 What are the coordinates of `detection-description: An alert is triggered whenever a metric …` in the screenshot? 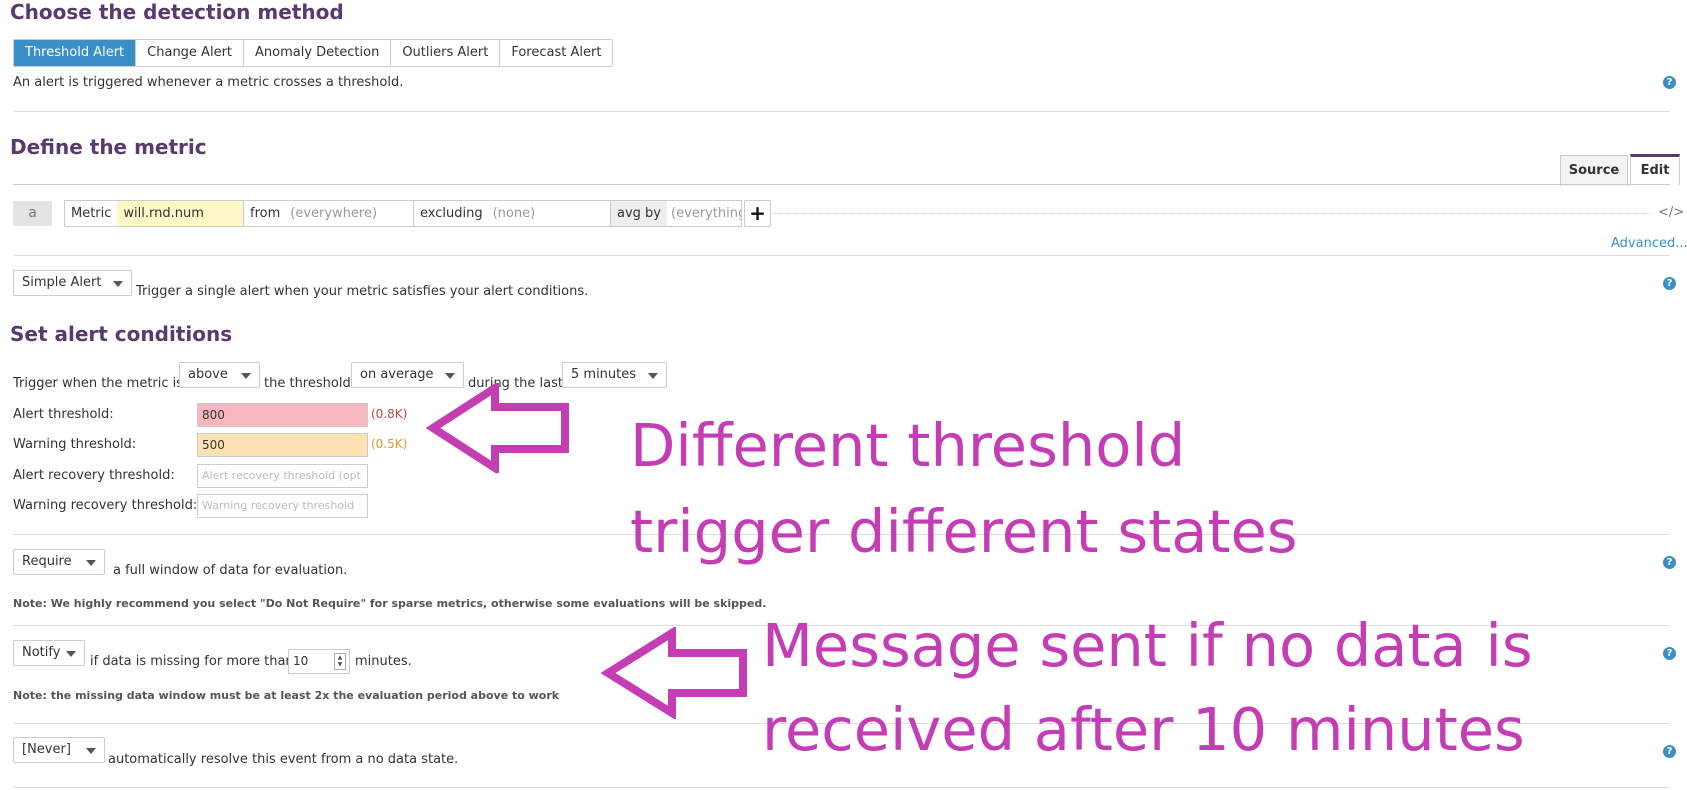 It's located at (208, 82).